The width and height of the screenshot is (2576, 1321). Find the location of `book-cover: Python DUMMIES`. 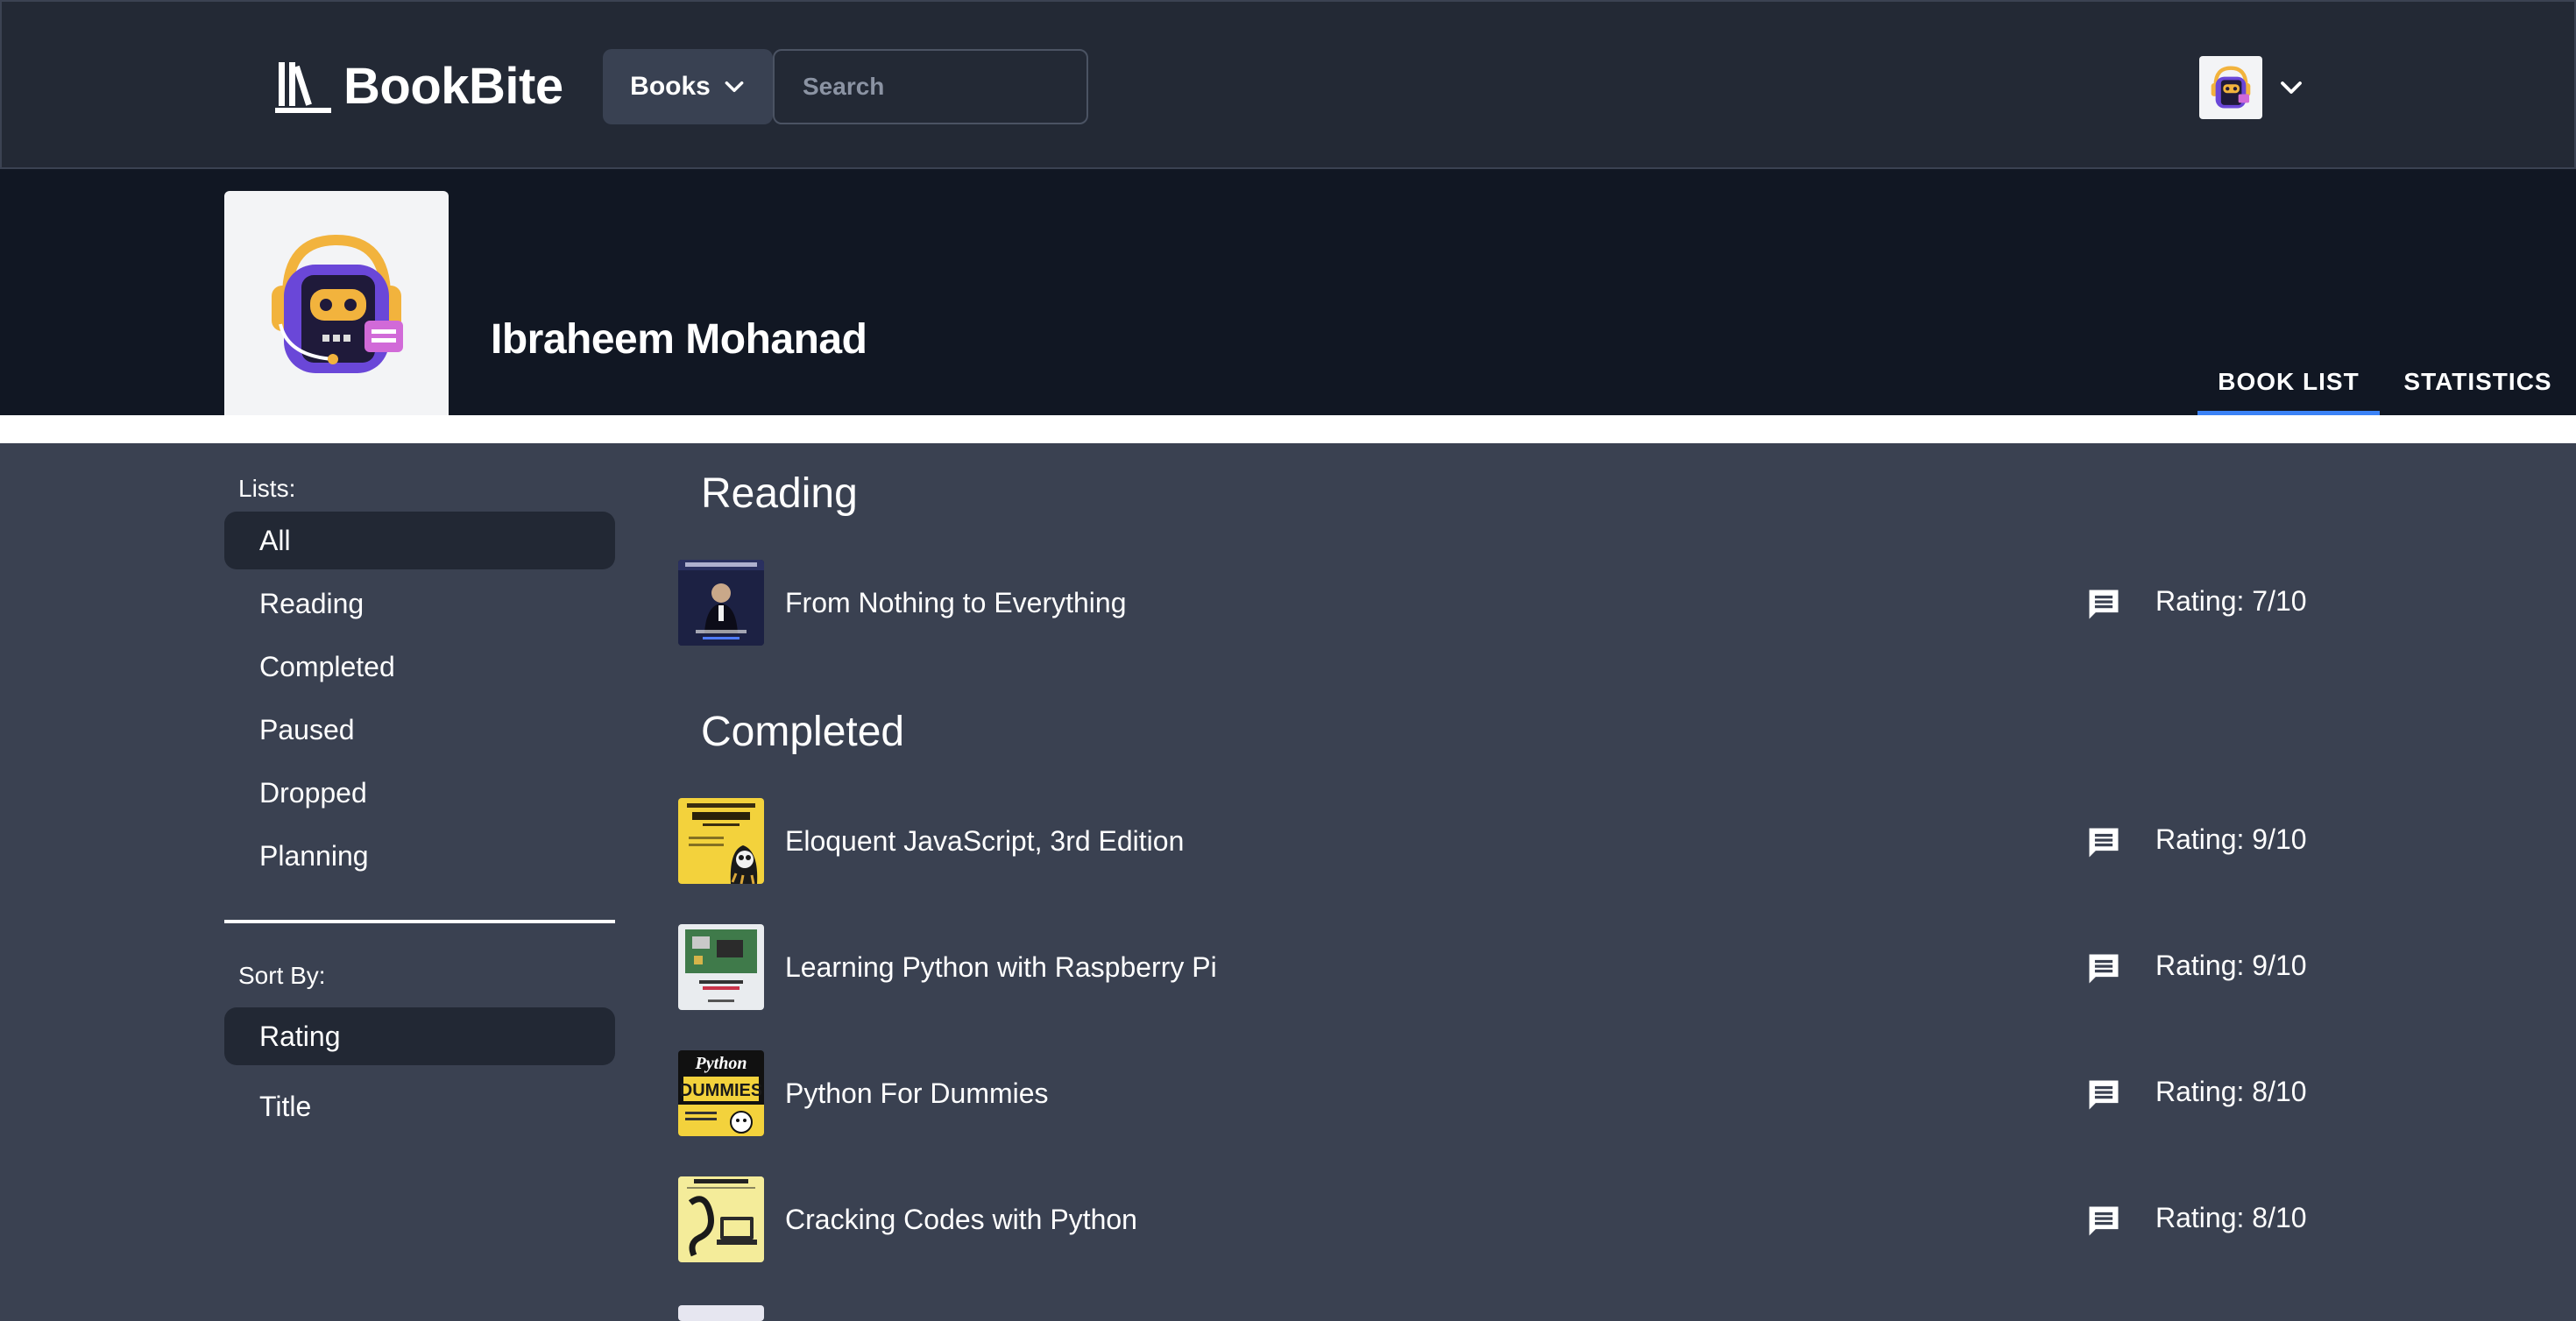

book-cover: Python DUMMIES is located at coordinates (721, 1093).